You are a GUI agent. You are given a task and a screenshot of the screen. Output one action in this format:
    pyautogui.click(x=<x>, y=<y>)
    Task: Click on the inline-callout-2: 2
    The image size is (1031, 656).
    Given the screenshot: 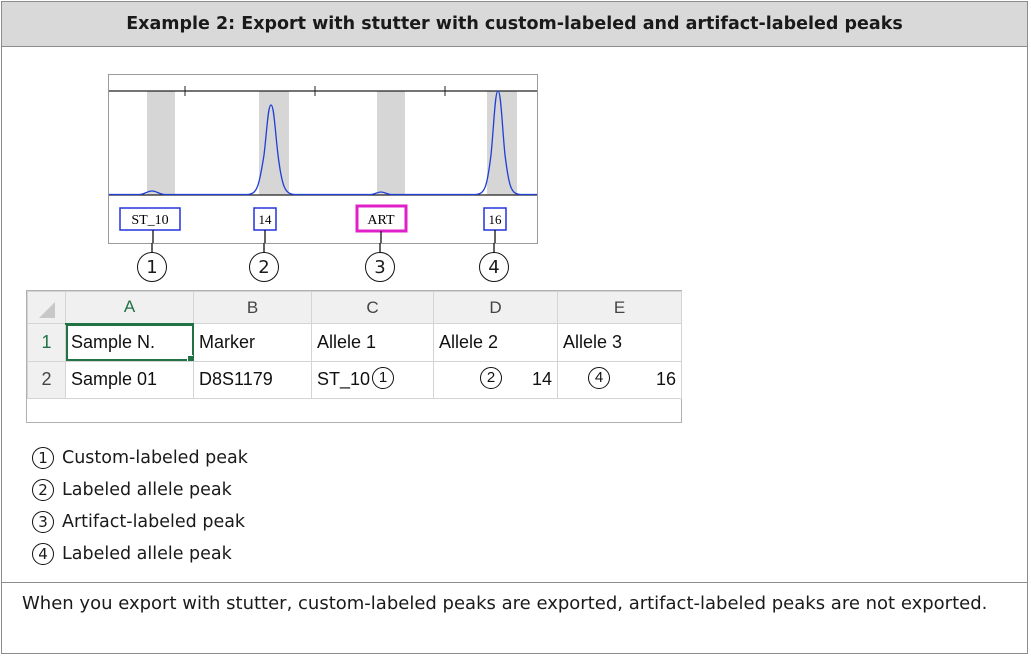 What is the action you would take?
    pyautogui.click(x=491, y=377)
    